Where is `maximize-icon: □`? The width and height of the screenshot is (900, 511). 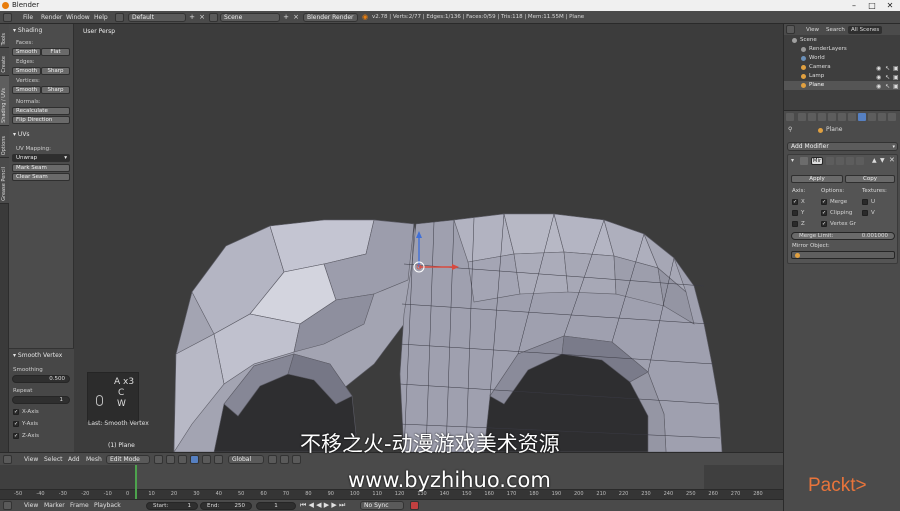 maximize-icon: □ is located at coordinates (872, 5).